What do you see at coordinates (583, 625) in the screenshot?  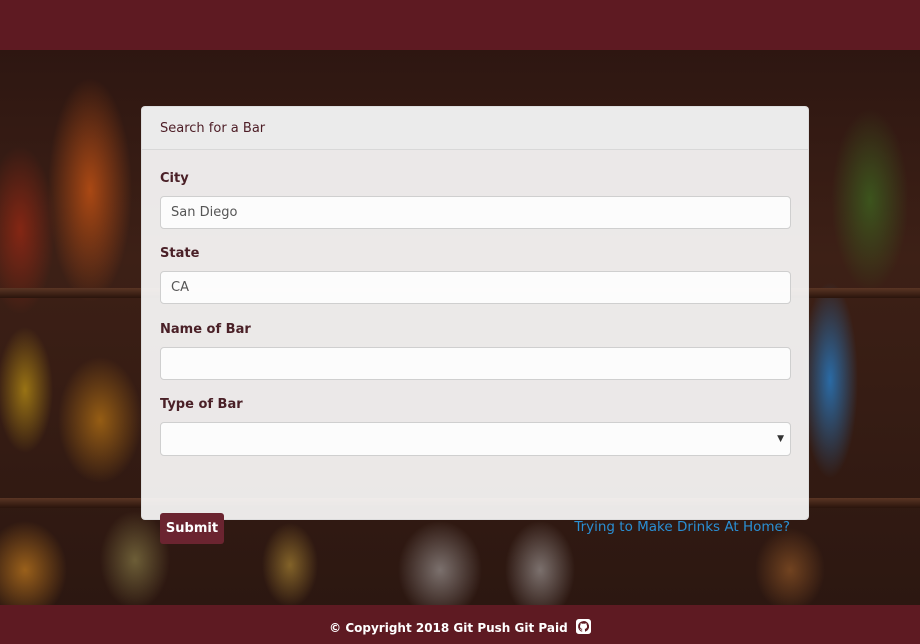 I see `github-icon` at bounding box center [583, 625].